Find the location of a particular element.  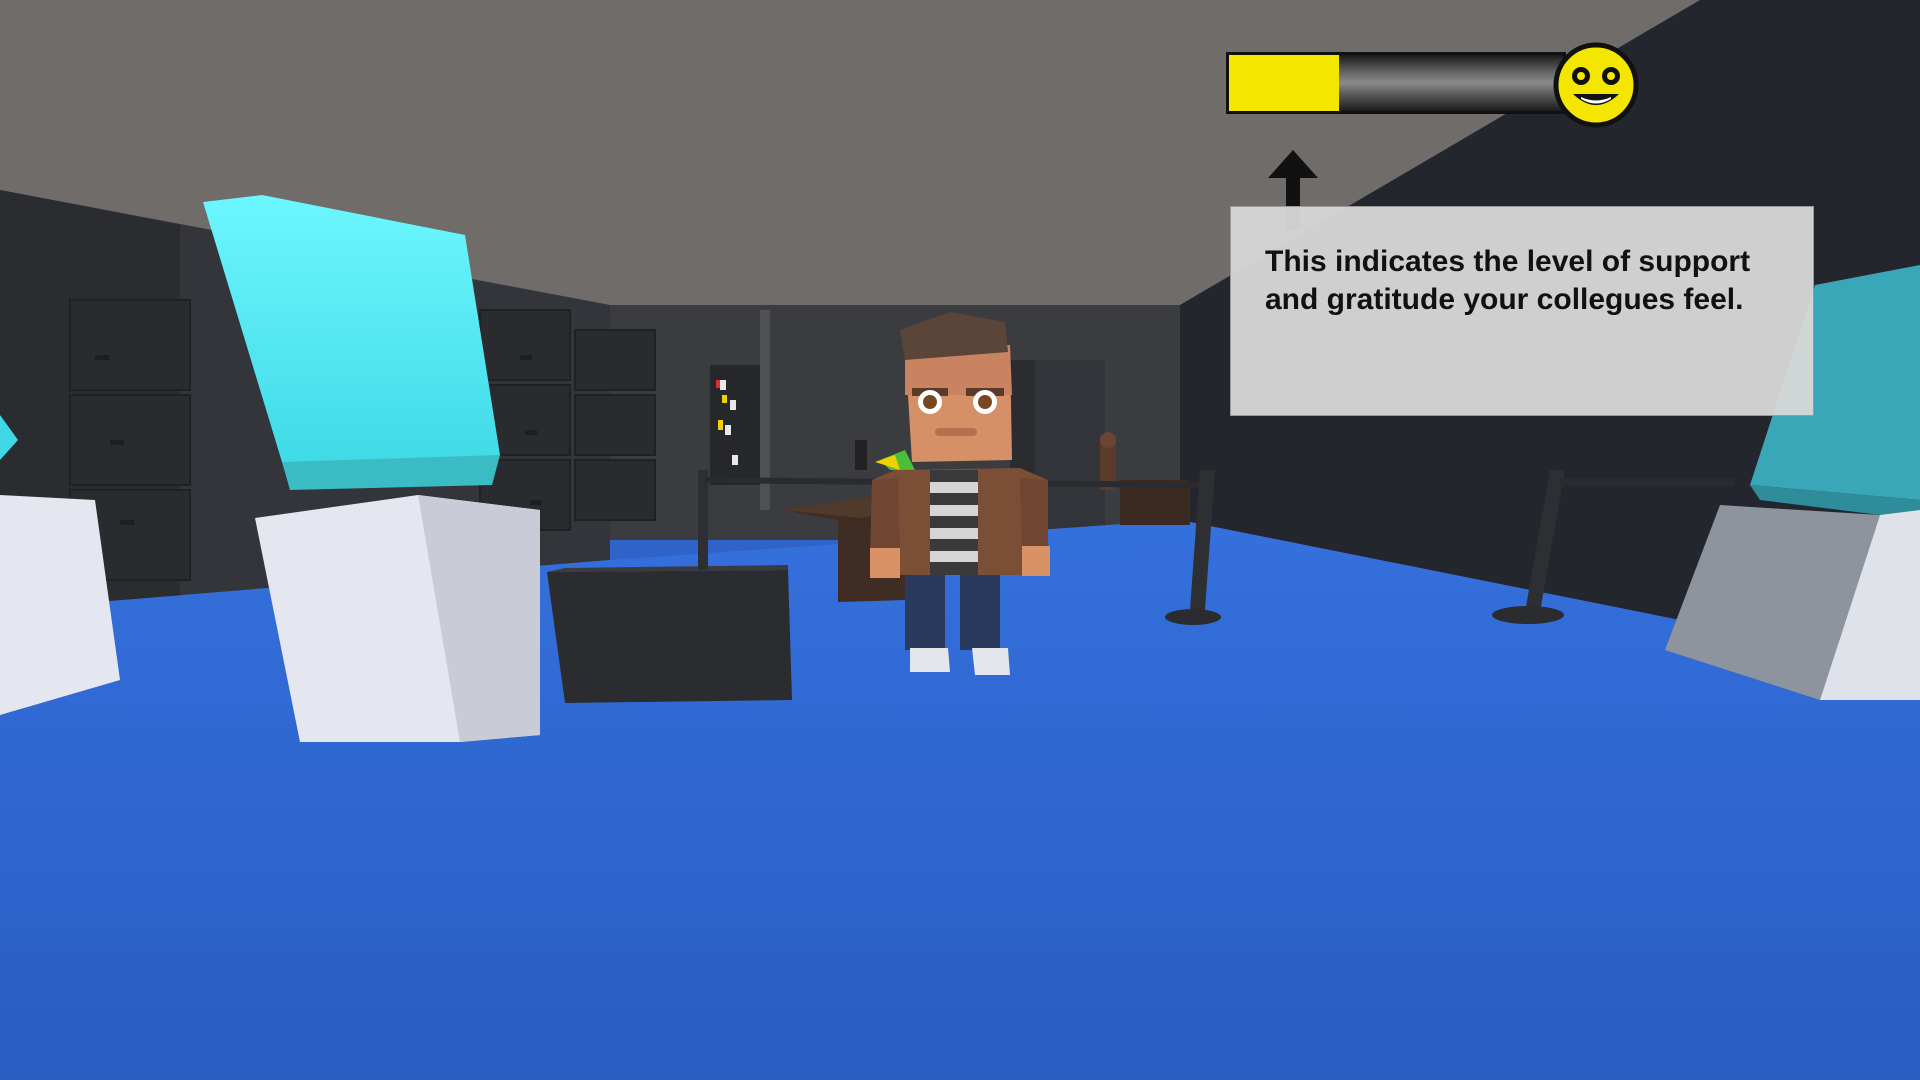

smiley-face-icon is located at coordinates (1596, 85).